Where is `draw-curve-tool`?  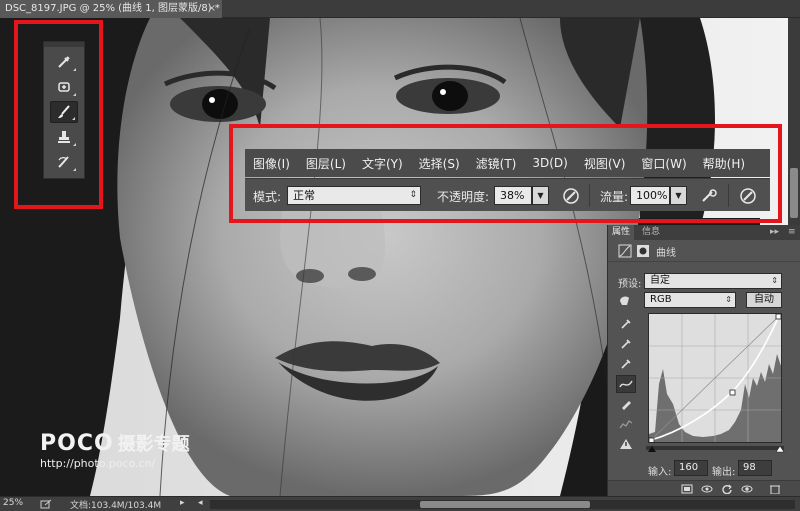
draw-curve-tool is located at coordinates (626, 404).